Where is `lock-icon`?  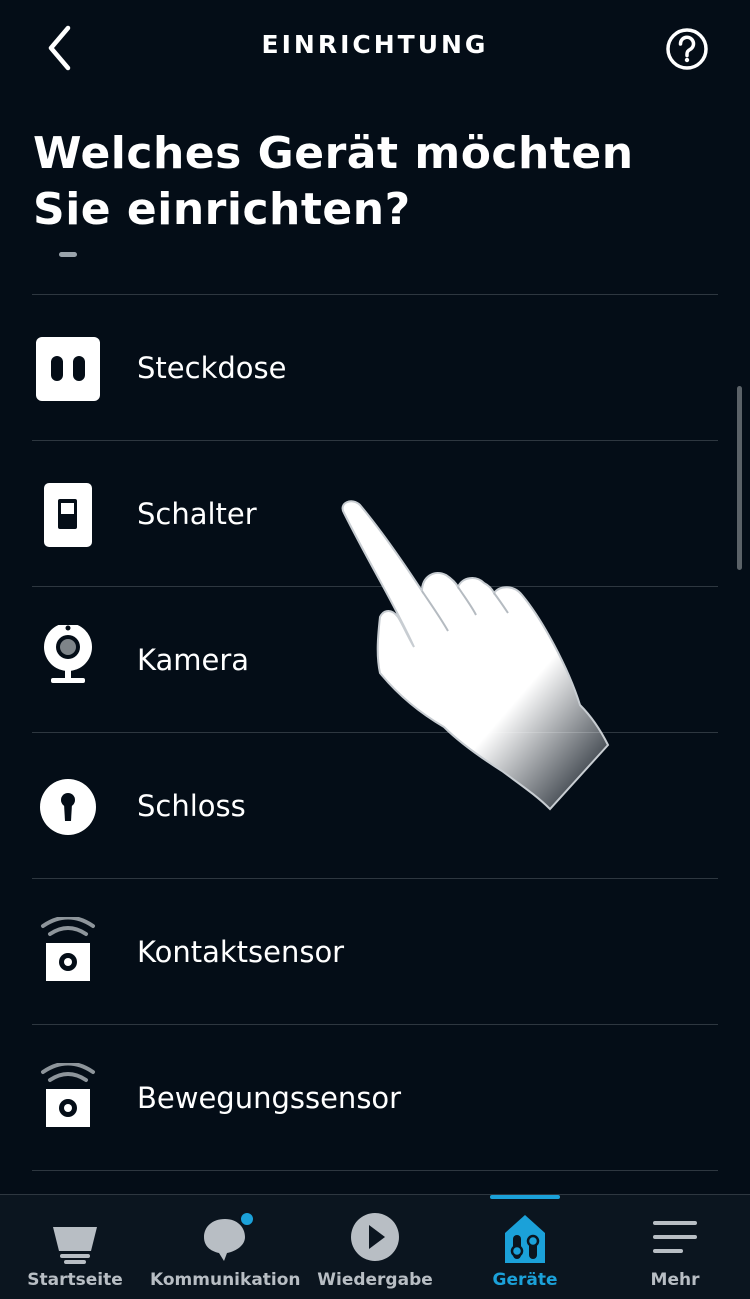
lock-icon is located at coordinates (68, 807).